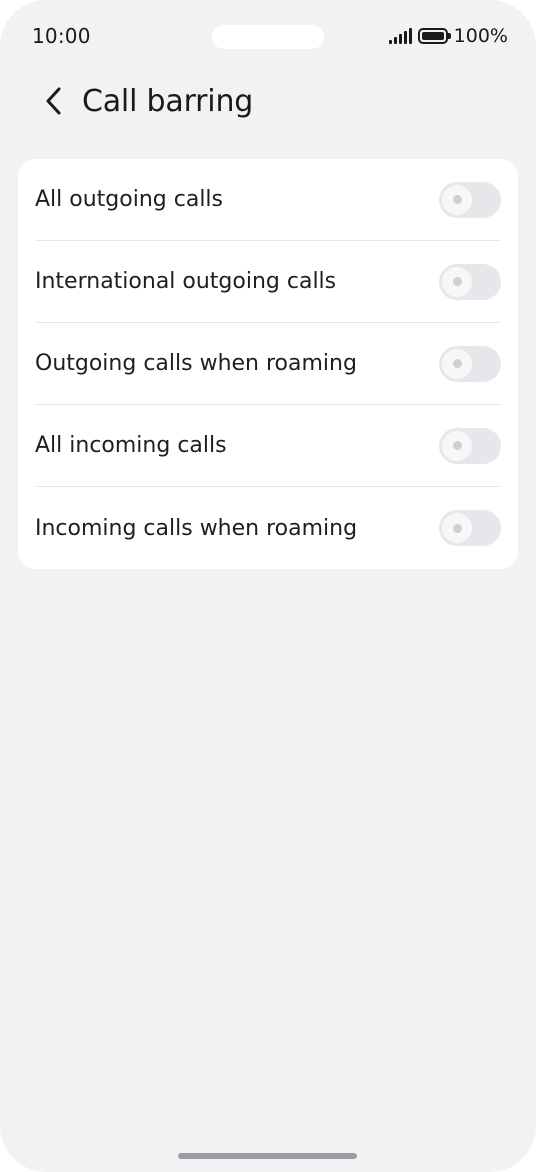  I want to click on setting-label: Incoming calls when roaming, so click(196, 528).